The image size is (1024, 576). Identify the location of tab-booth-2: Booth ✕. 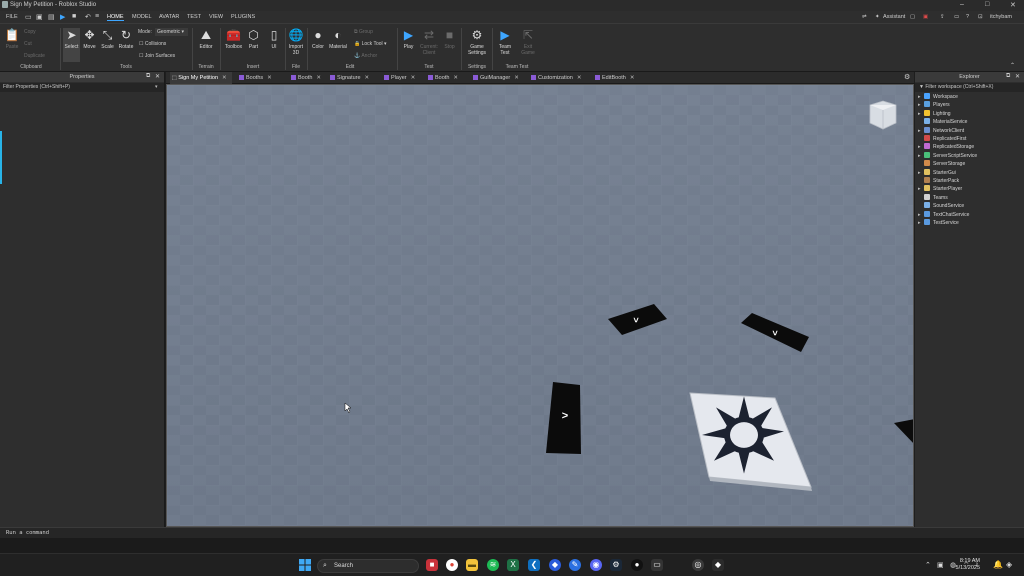
(448, 78).